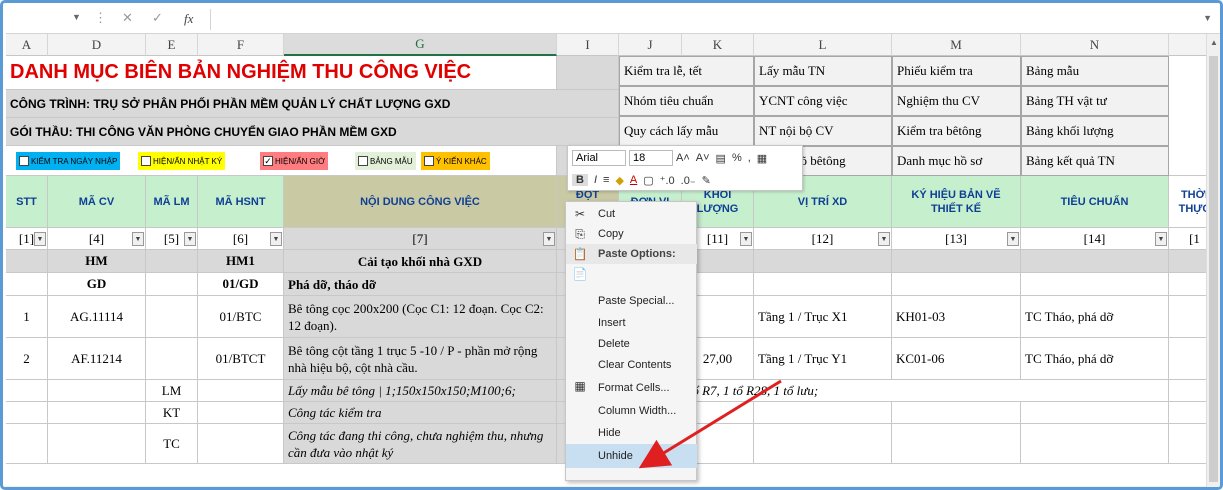 This screenshot has height=490, width=1223. I want to click on annotation-arrow, so click(710, 424).